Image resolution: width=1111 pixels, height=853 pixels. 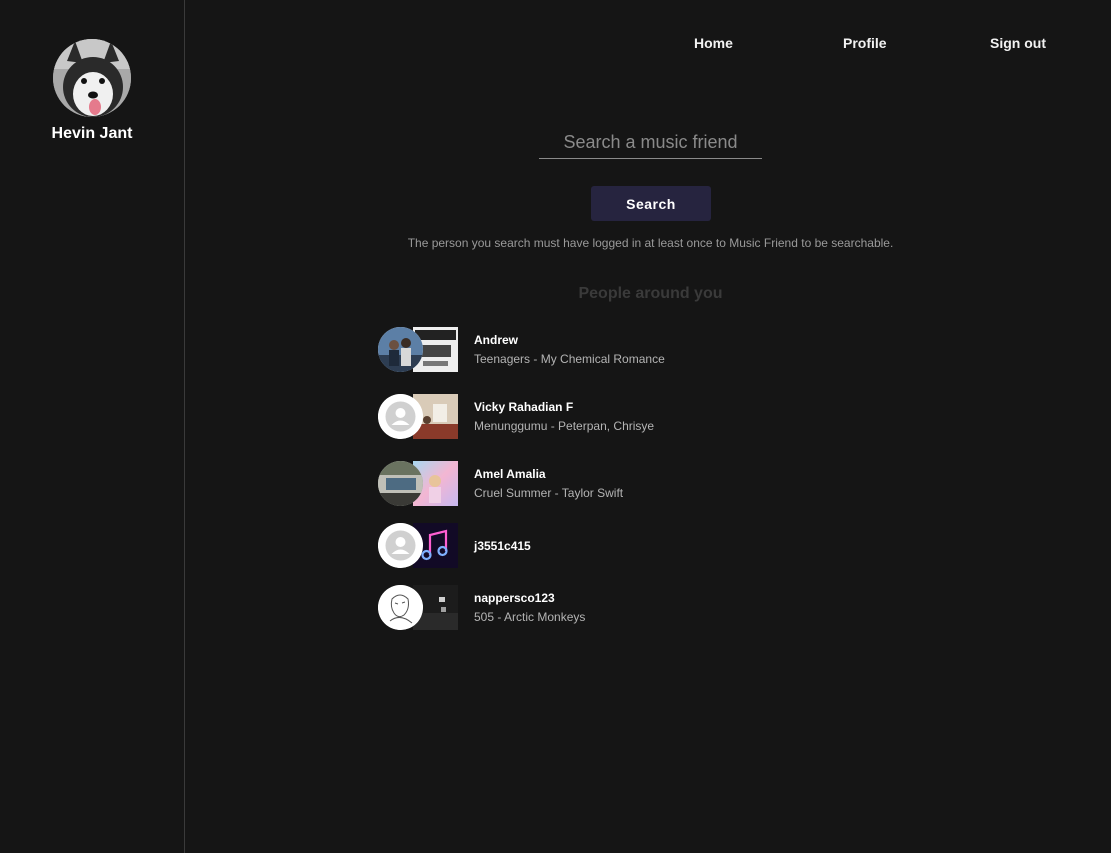 I want to click on search-input, so click(x=650, y=143).